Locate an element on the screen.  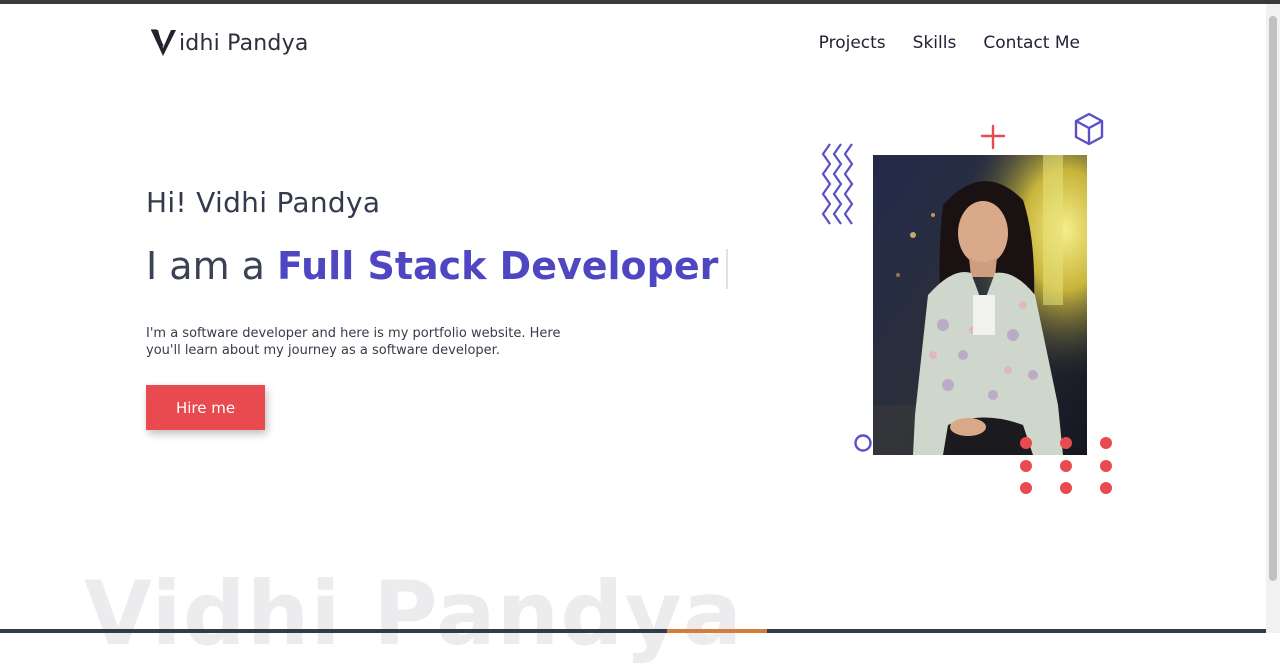
zigzag-icon is located at coordinates (837, 184).